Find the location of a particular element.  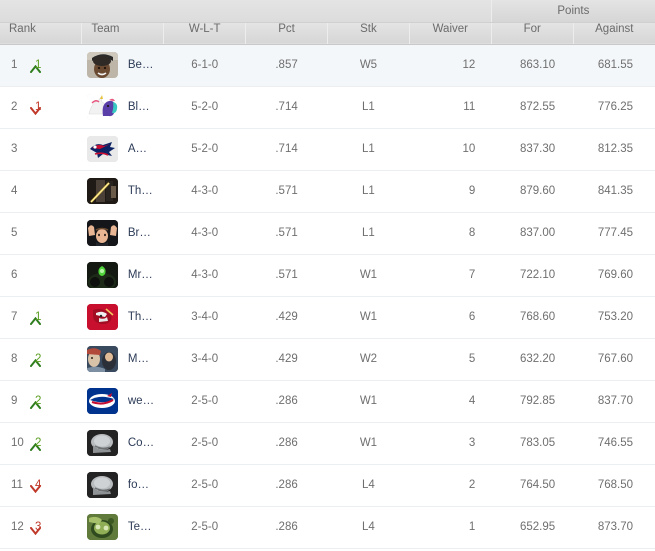

rank-number: 6 is located at coordinates (14, 275).